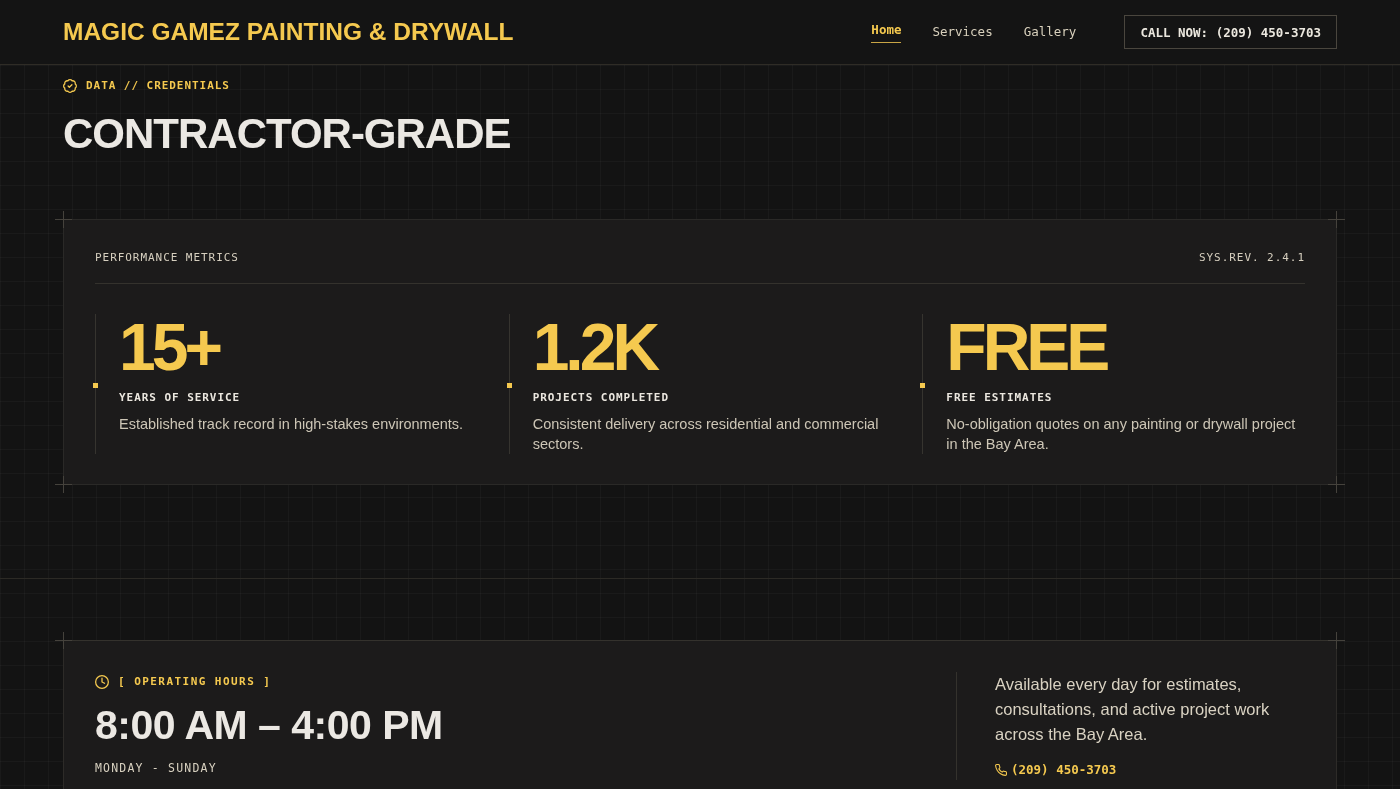 This screenshot has height=789, width=1400. What do you see at coordinates (156, 768) in the screenshot?
I see `hours-days: MONDAY - SUNDAY` at bounding box center [156, 768].